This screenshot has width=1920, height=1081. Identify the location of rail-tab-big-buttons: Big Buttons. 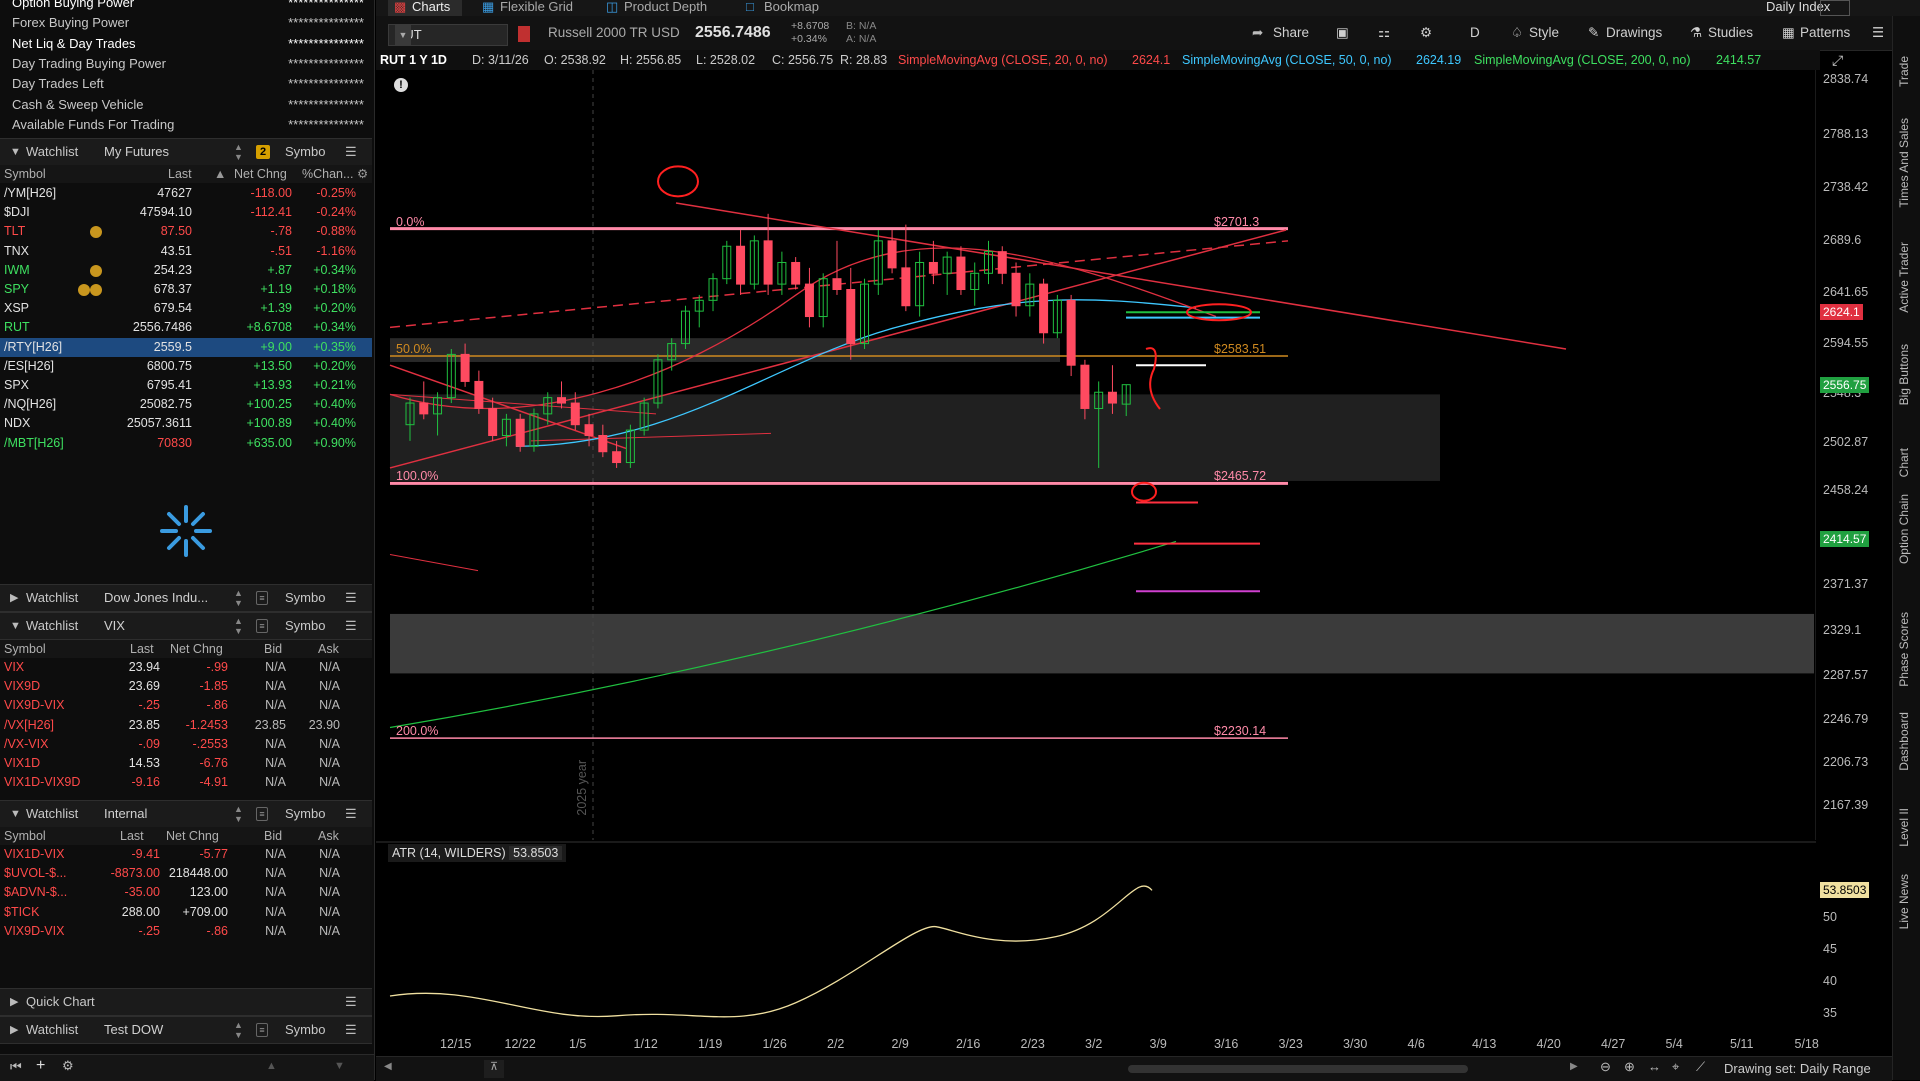
(1904, 374).